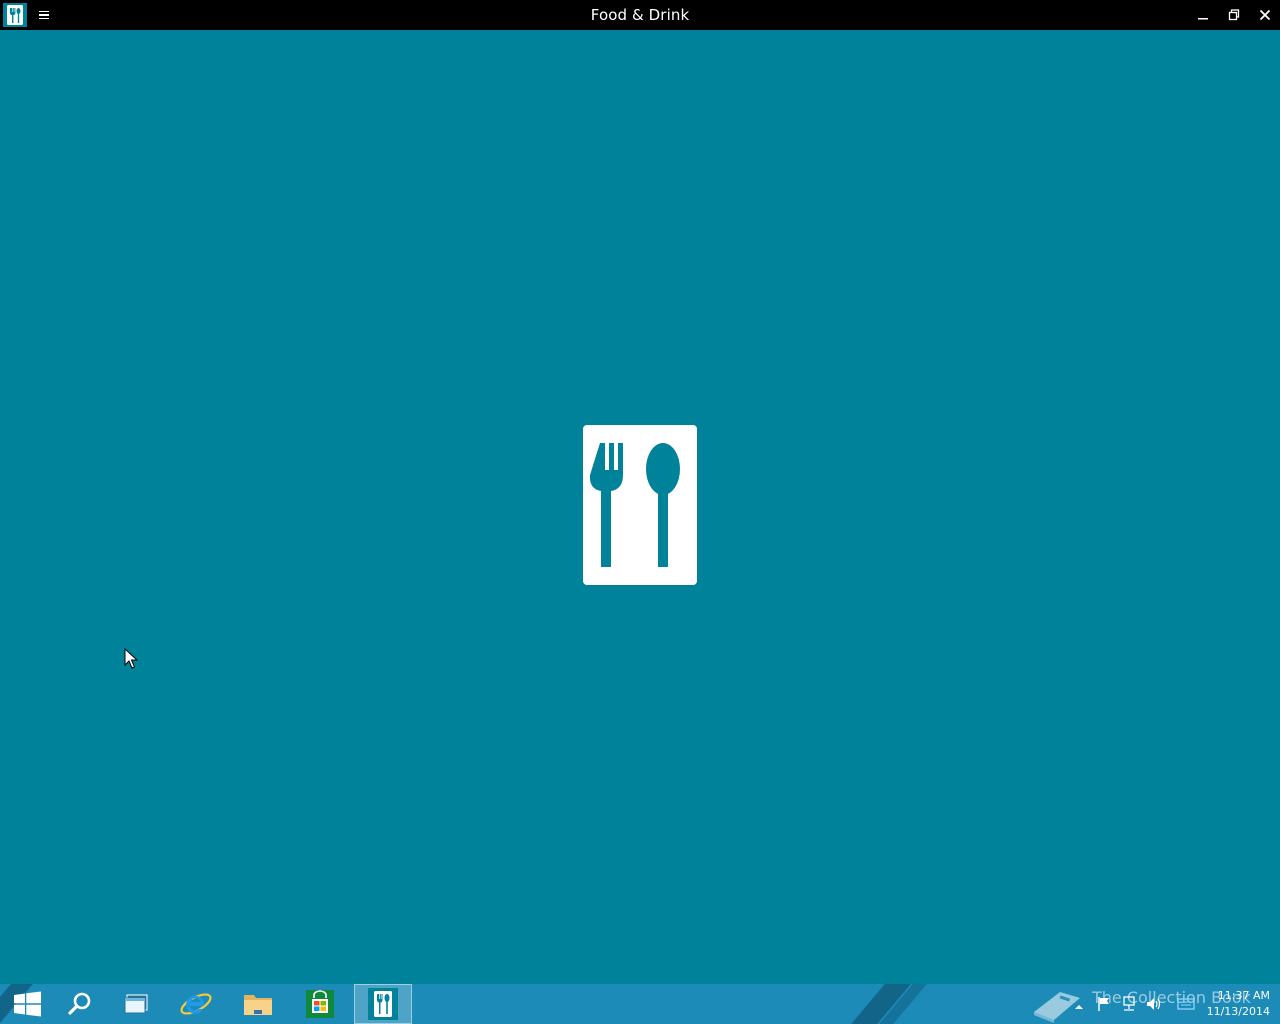 The width and height of the screenshot is (1280, 1024). Describe the element at coordinates (1243, 995) in the screenshot. I see `clock-time: 11:37 AM` at that location.